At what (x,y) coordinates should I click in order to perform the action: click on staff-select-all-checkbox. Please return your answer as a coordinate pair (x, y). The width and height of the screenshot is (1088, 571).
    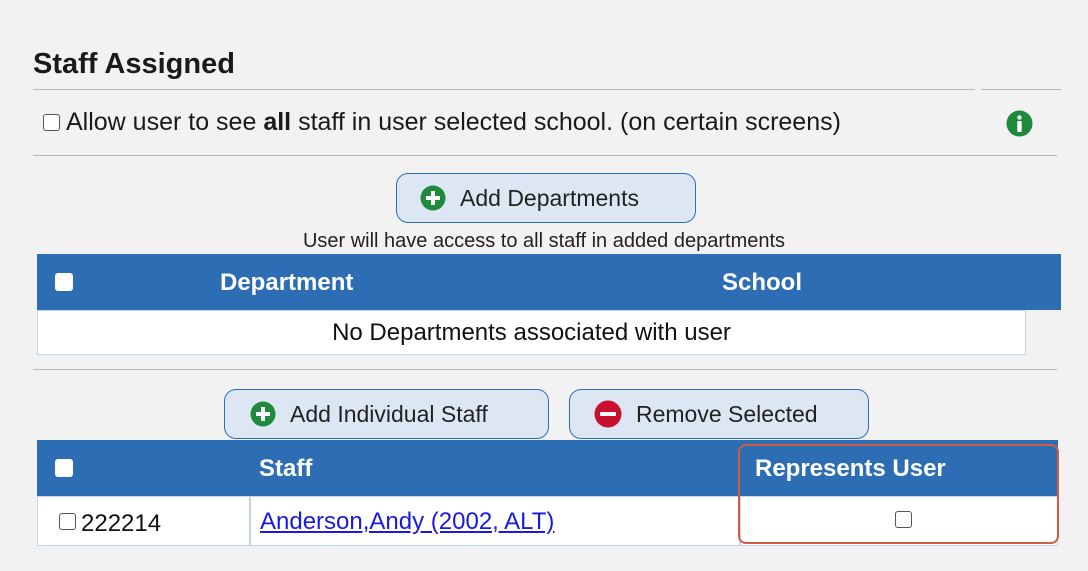
    Looking at the image, I should click on (64, 468).